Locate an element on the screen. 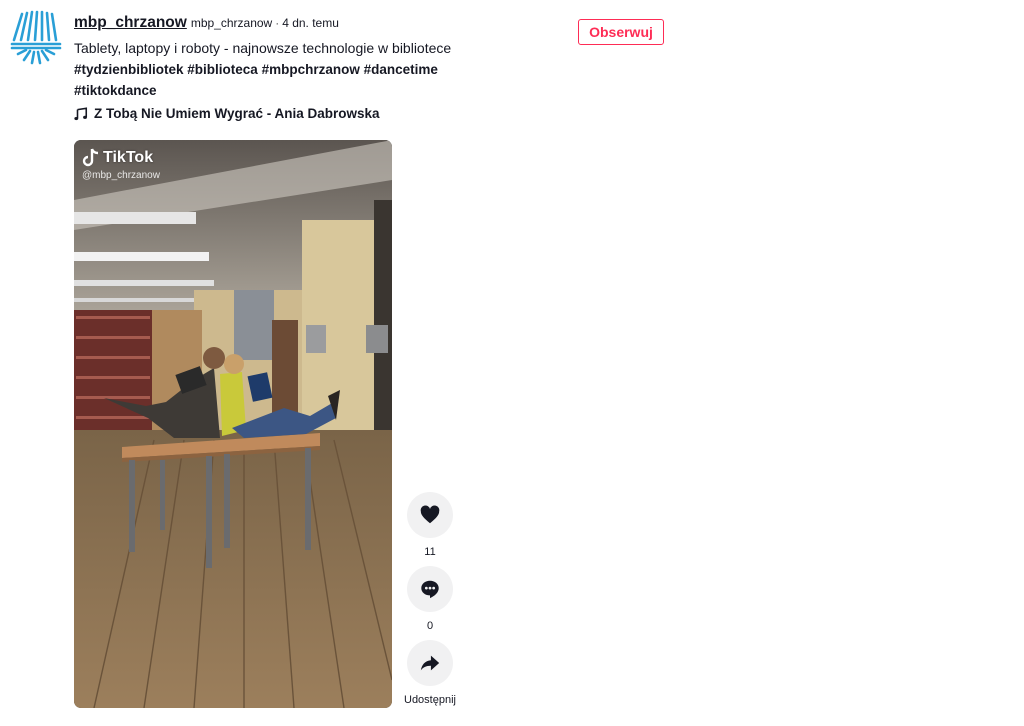  like-button is located at coordinates (430, 515).